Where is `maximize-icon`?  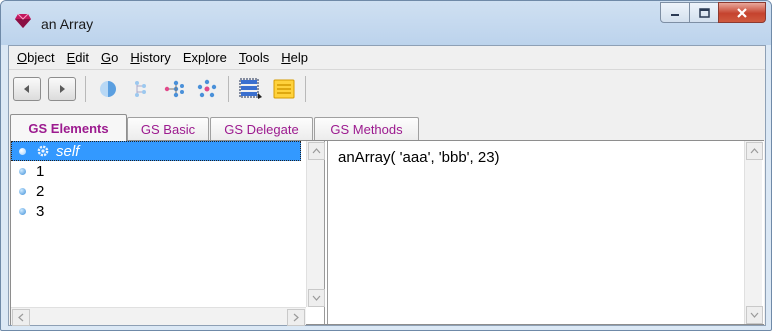
maximize-icon is located at coordinates (704, 12).